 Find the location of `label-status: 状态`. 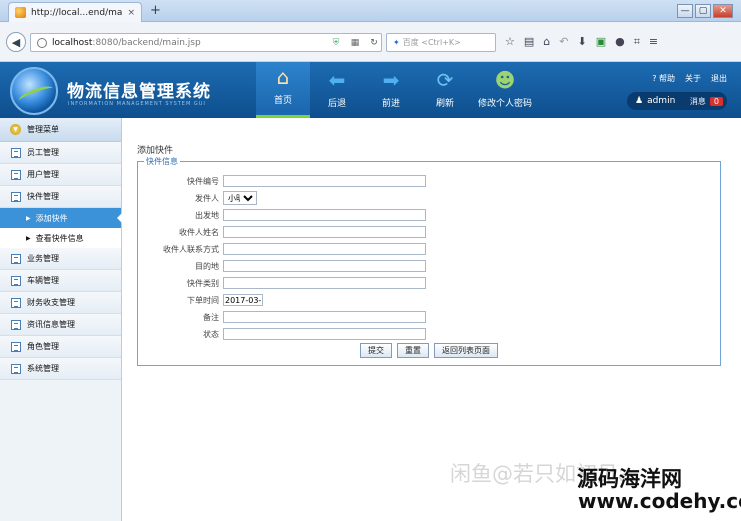

label-status: 状态 is located at coordinates (211, 334).